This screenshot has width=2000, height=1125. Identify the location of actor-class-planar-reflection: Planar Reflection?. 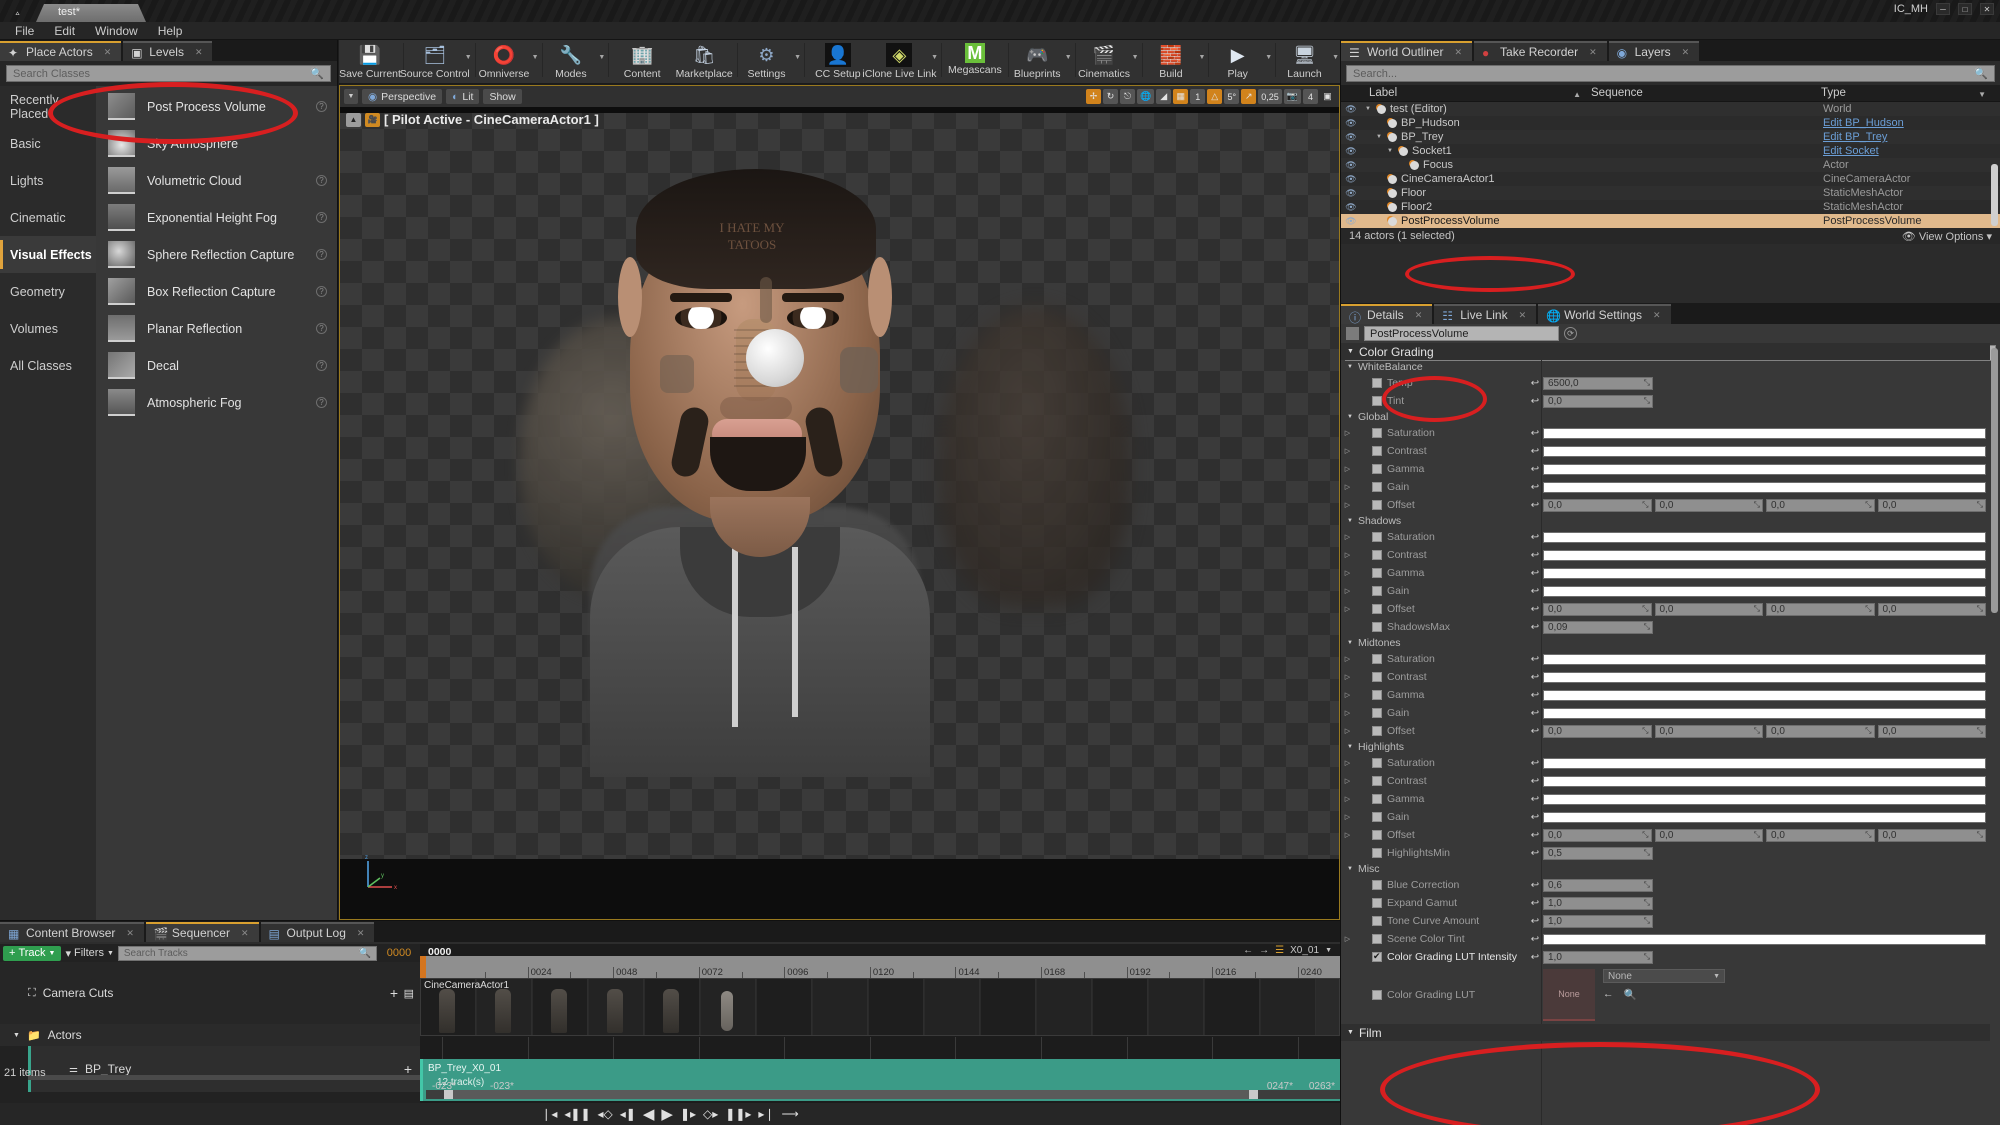
(216, 328).